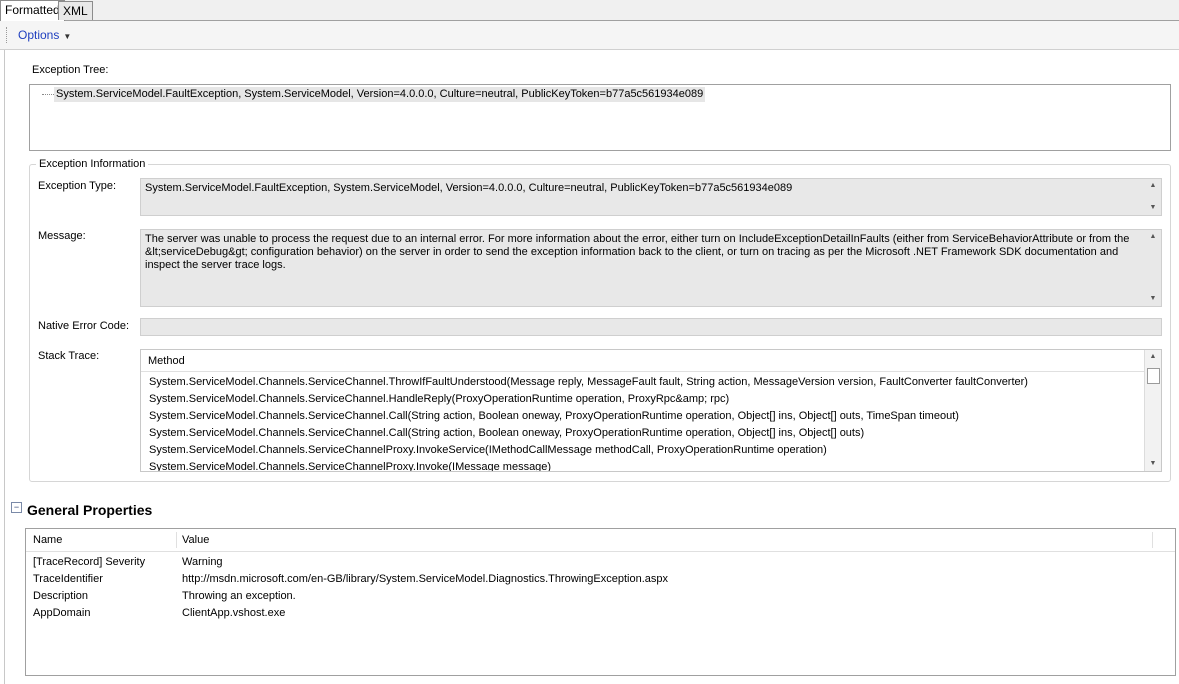  Describe the element at coordinates (32, 11) in the screenshot. I see `tab-formatted: Formatted` at that location.